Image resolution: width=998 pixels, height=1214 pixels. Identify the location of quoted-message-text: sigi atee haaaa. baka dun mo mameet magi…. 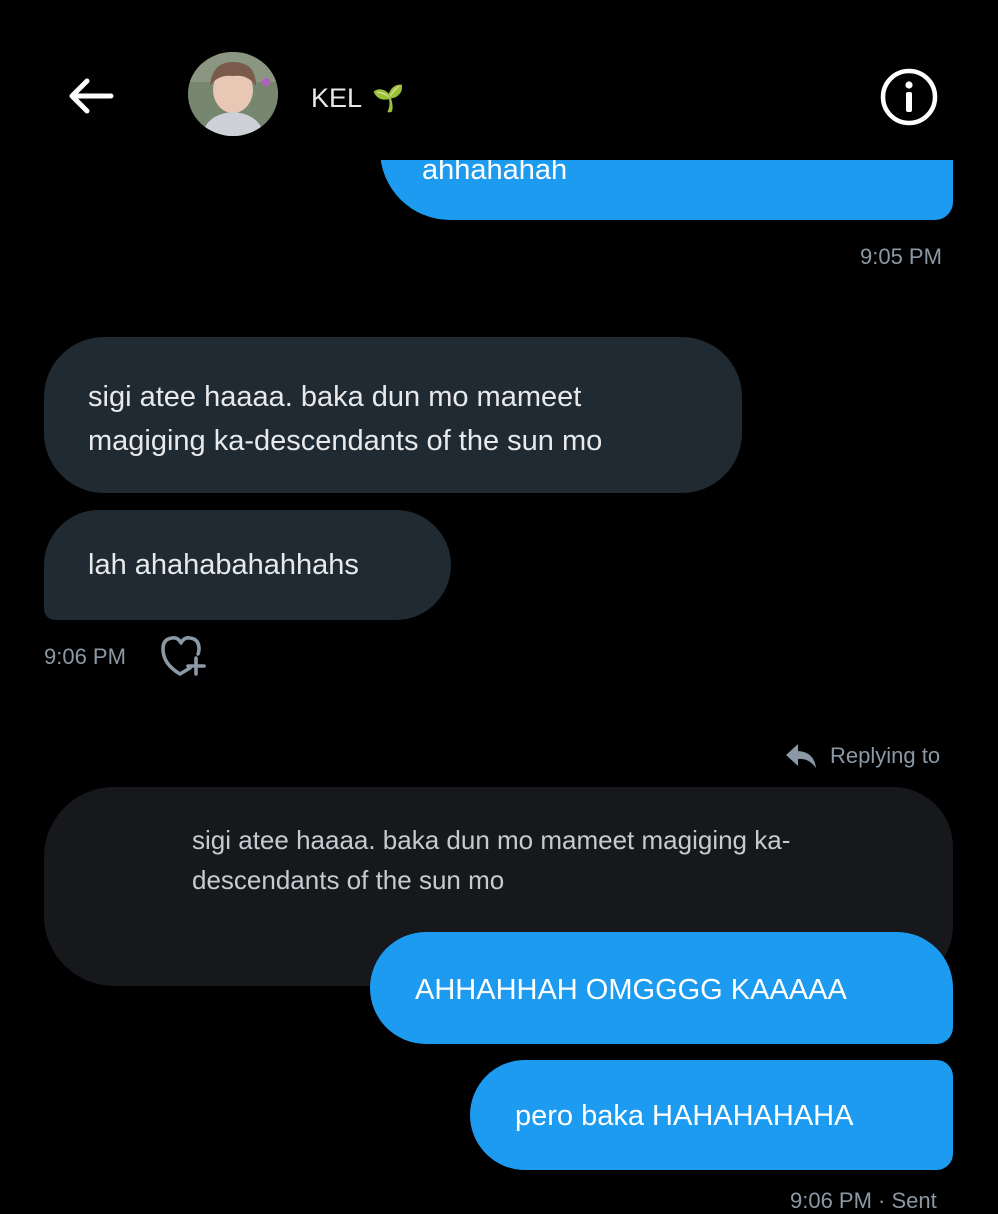
(491, 860).